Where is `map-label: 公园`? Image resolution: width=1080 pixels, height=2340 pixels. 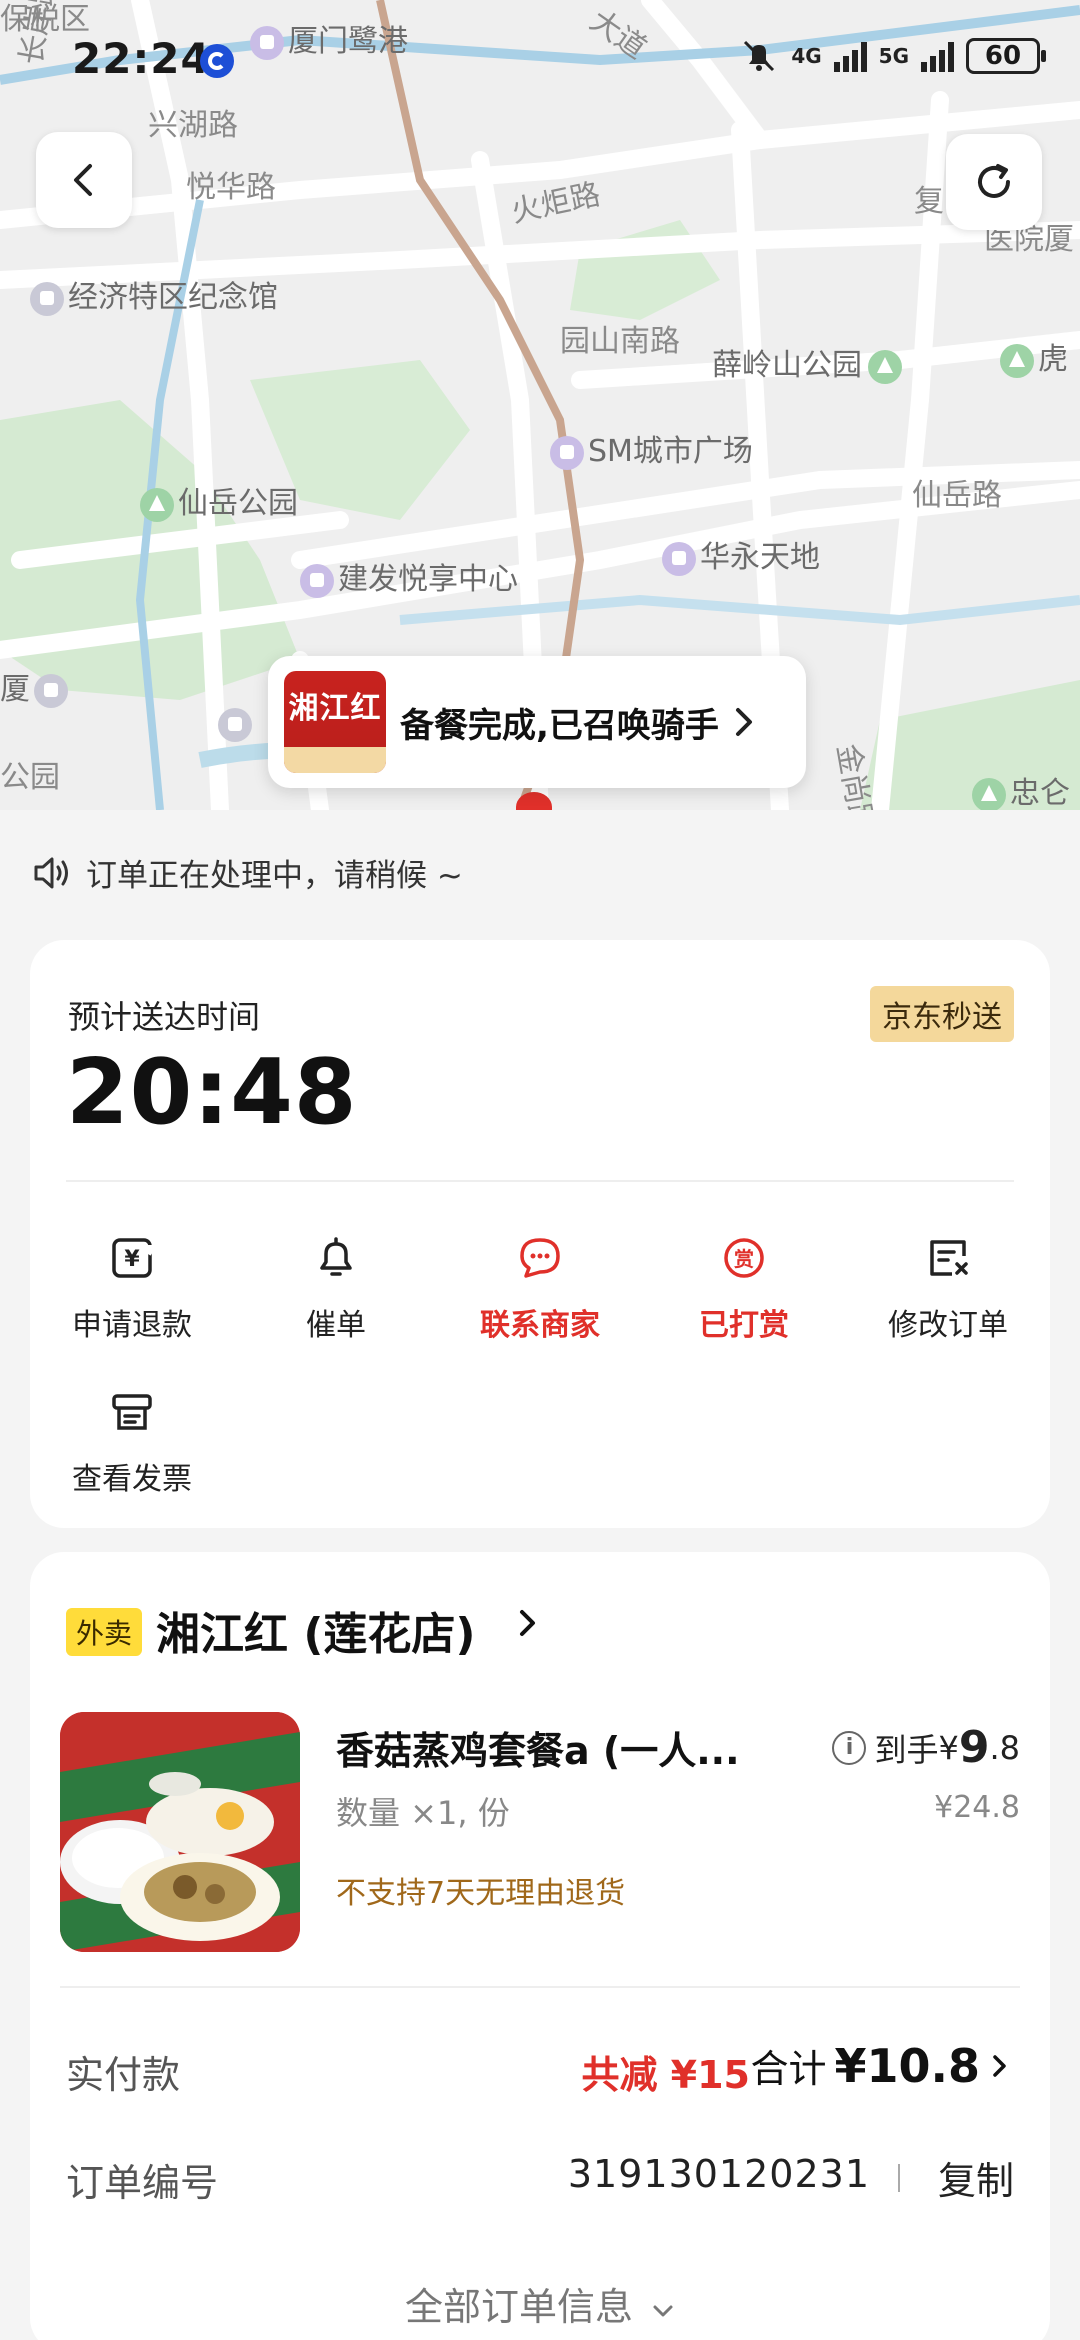 map-label: 公园 is located at coordinates (30, 777).